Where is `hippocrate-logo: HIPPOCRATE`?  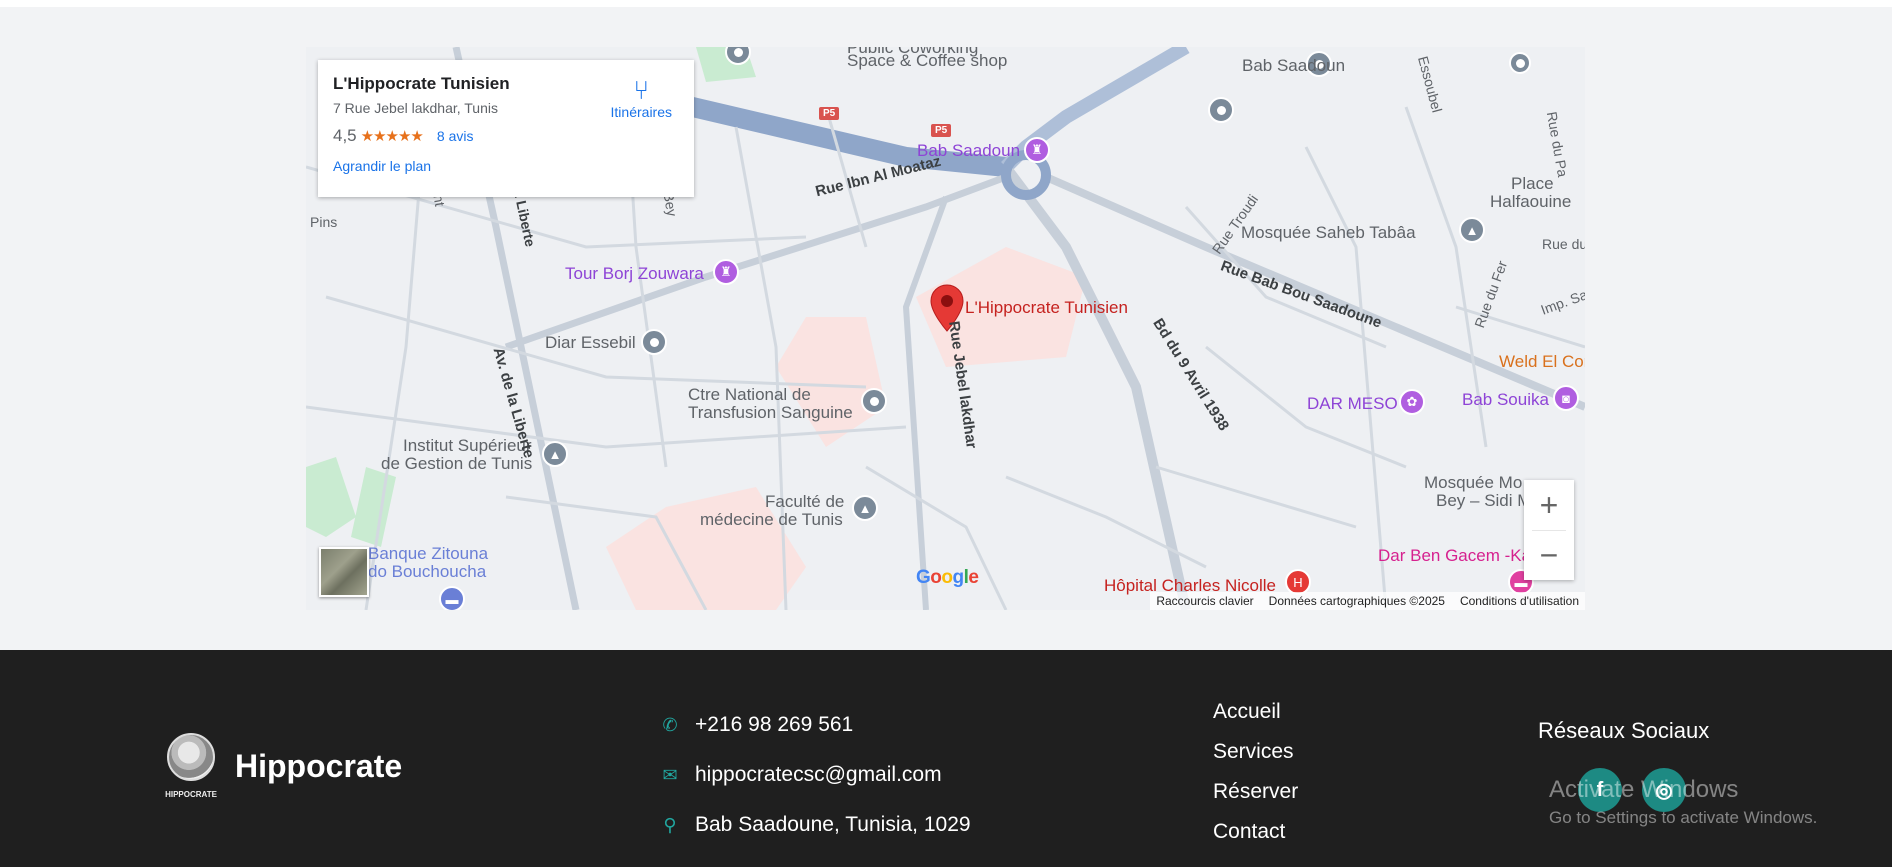
hippocrate-logo: HIPPOCRATE is located at coordinates (191, 766).